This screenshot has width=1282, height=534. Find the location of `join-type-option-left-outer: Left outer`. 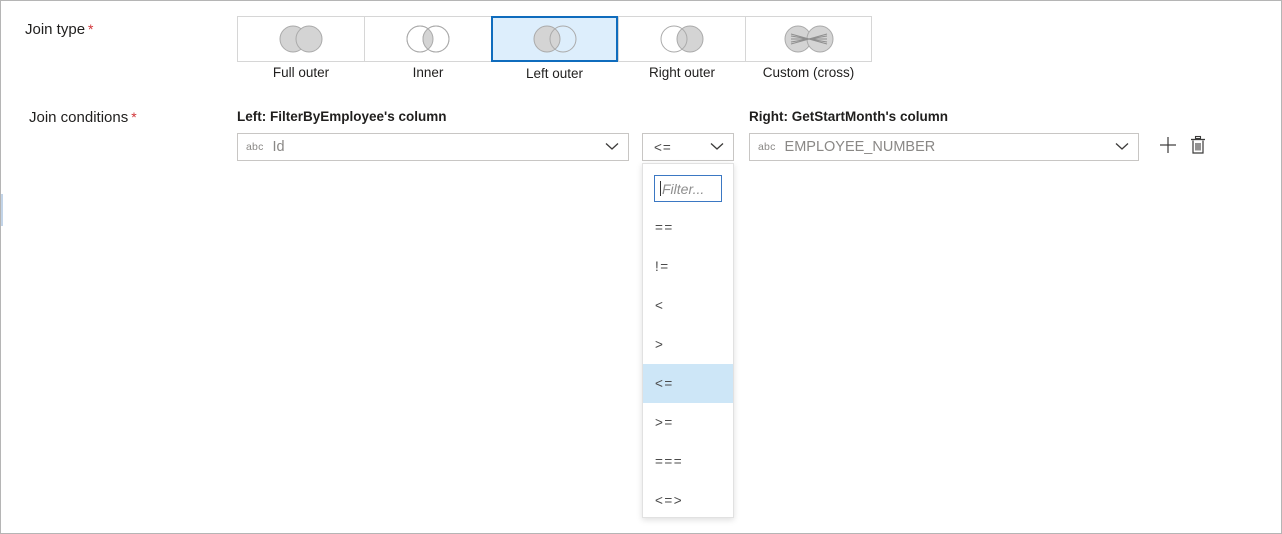

join-type-option-left-outer: Left outer is located at coordinates (554, 48).